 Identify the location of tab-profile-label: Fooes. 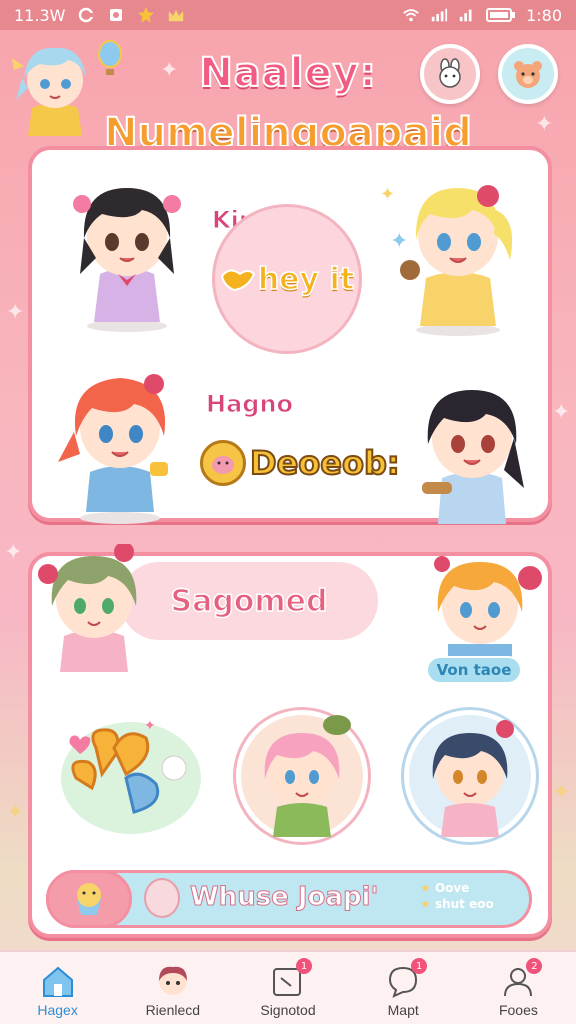
(518, 1010).